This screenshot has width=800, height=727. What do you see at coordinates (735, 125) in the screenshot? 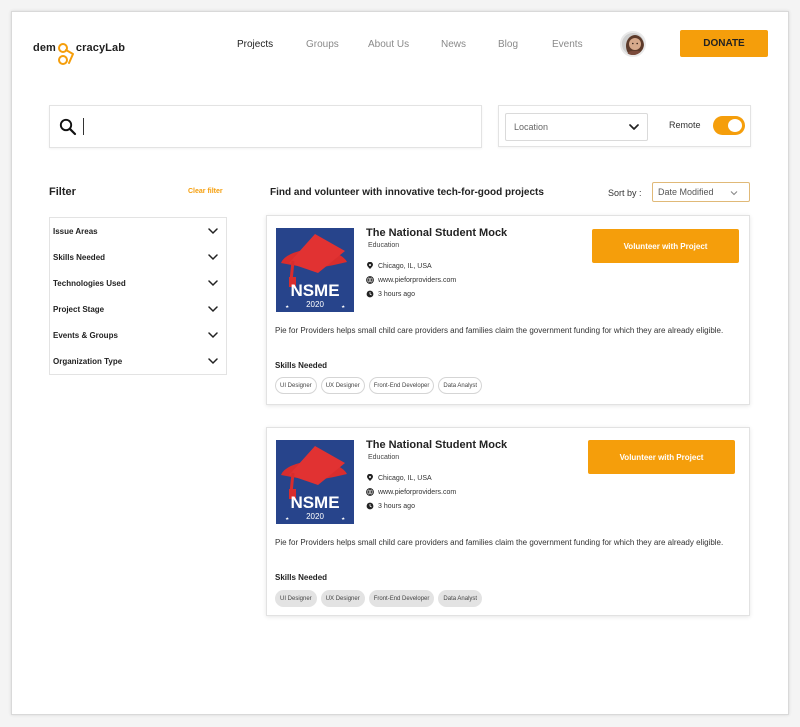
I see `toggle-knob` at bounding box center [735, 125].